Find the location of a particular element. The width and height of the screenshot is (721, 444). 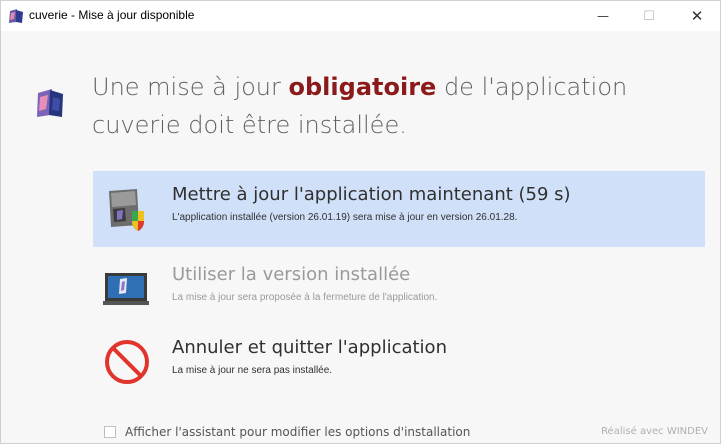

title-bar: cuverie - Mise à jour disponible — ☐ ✕ is located at coordinates (360, 16).